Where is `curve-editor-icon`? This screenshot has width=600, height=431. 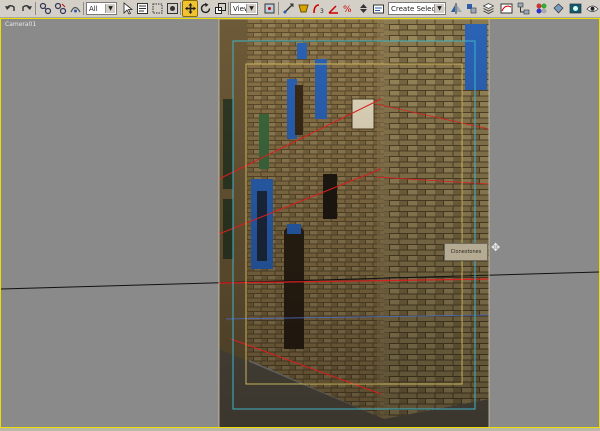 curve-editor-icon is located at coordinates (506, 8).